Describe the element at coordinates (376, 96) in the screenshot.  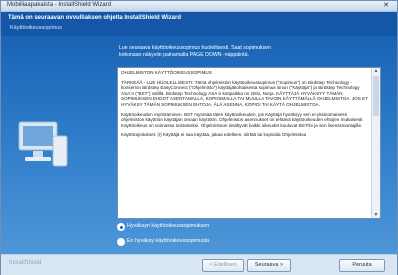
I see `scrollbar-thumb` at that location.